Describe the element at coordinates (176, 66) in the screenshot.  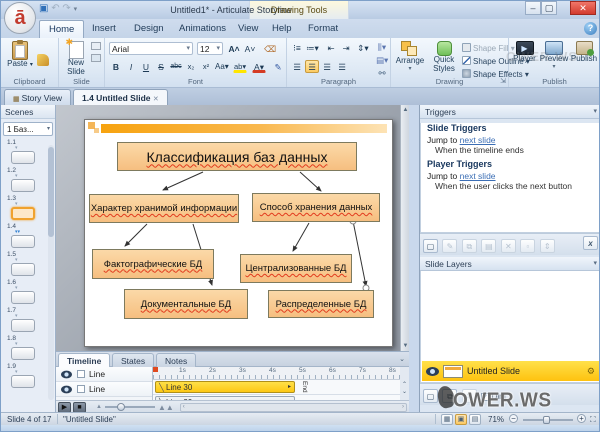
I see `strikethrough-button: abc` at that location.